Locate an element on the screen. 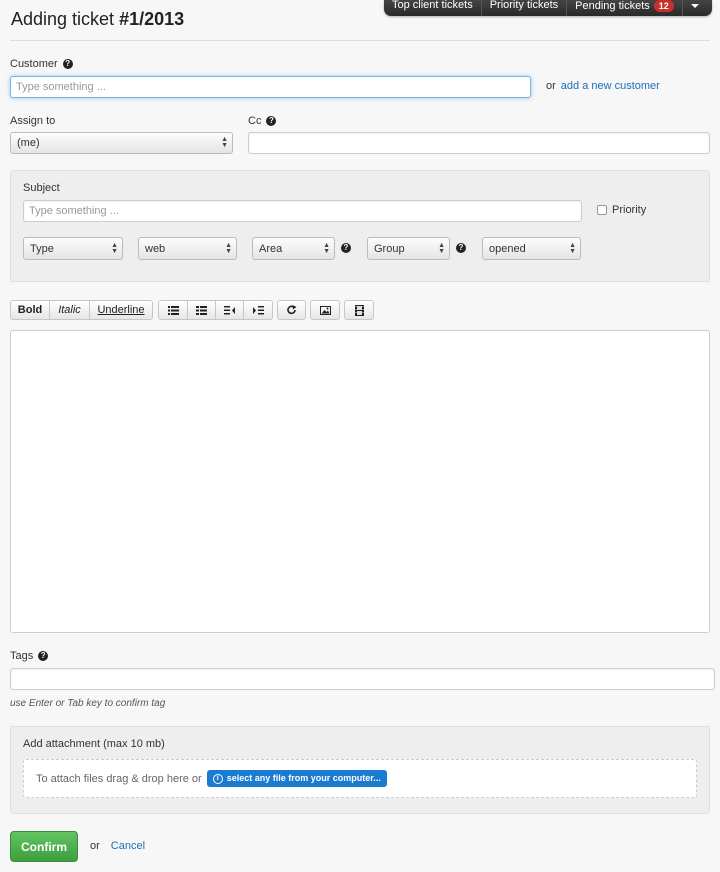 The image size is (720, 872). customer-label: Customer is located at coordinates (34, 64).